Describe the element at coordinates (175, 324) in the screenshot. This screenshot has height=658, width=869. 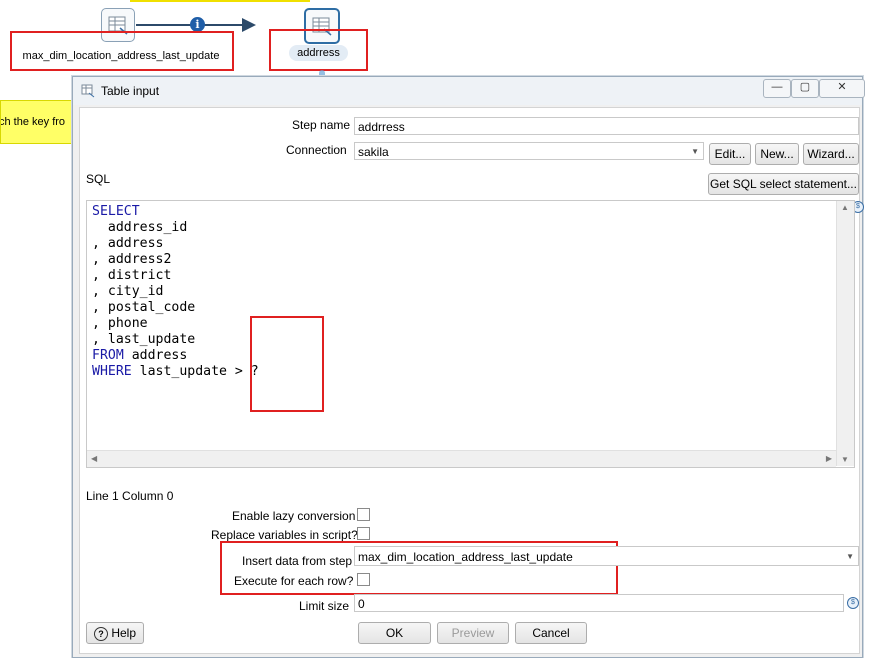
I see `sql-line: , phone` at that location.